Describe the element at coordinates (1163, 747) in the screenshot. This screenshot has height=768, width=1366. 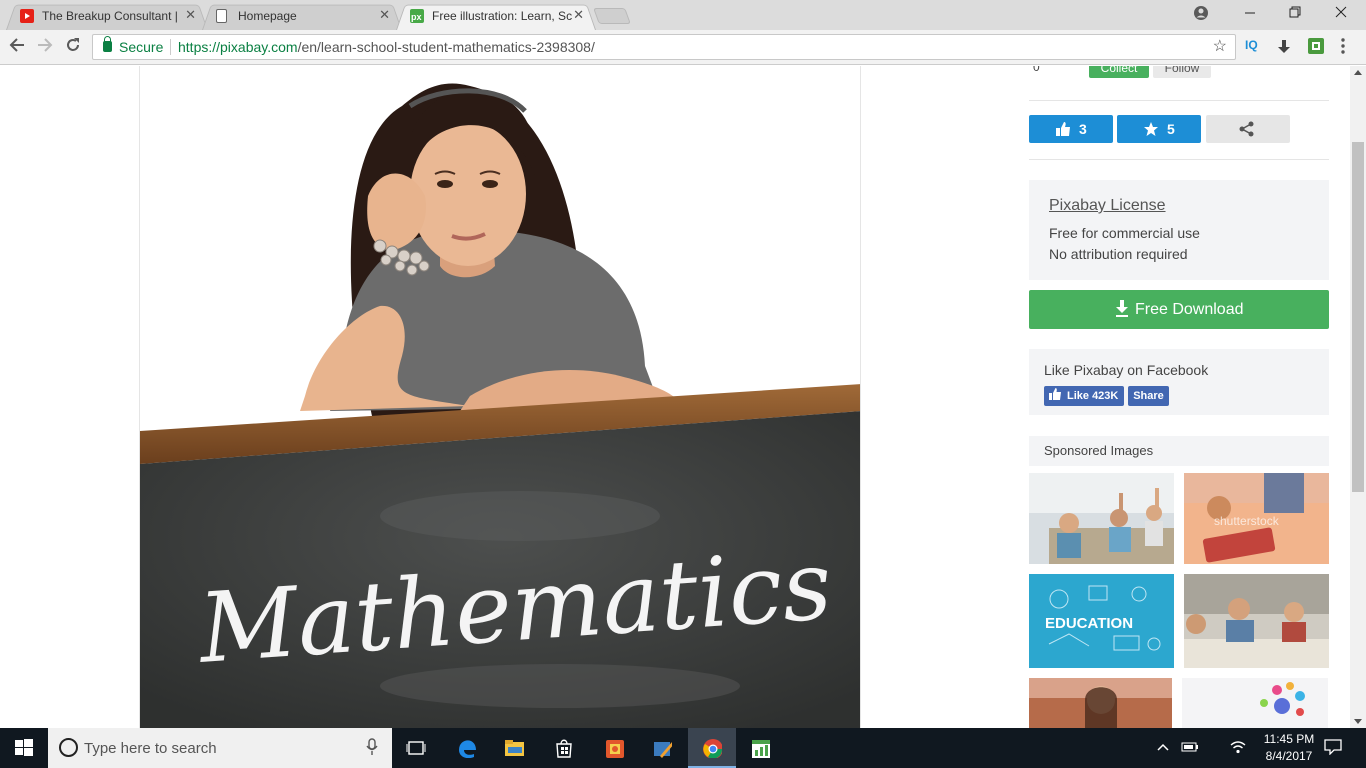
I see `show-hidden-icons-icon` at that location.